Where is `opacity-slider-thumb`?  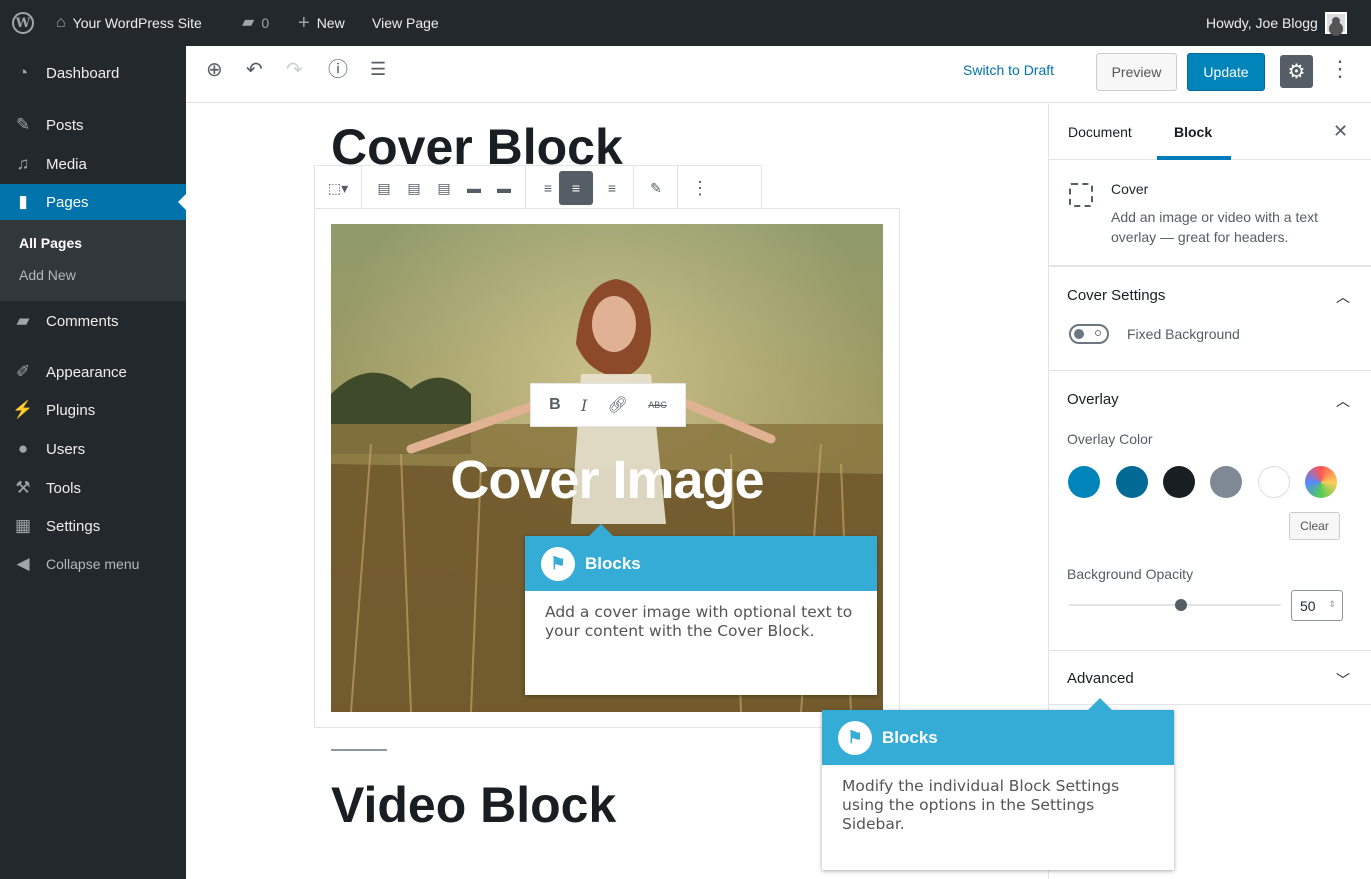
opacity-slider-thumb is located at coordinates (1181, 605).